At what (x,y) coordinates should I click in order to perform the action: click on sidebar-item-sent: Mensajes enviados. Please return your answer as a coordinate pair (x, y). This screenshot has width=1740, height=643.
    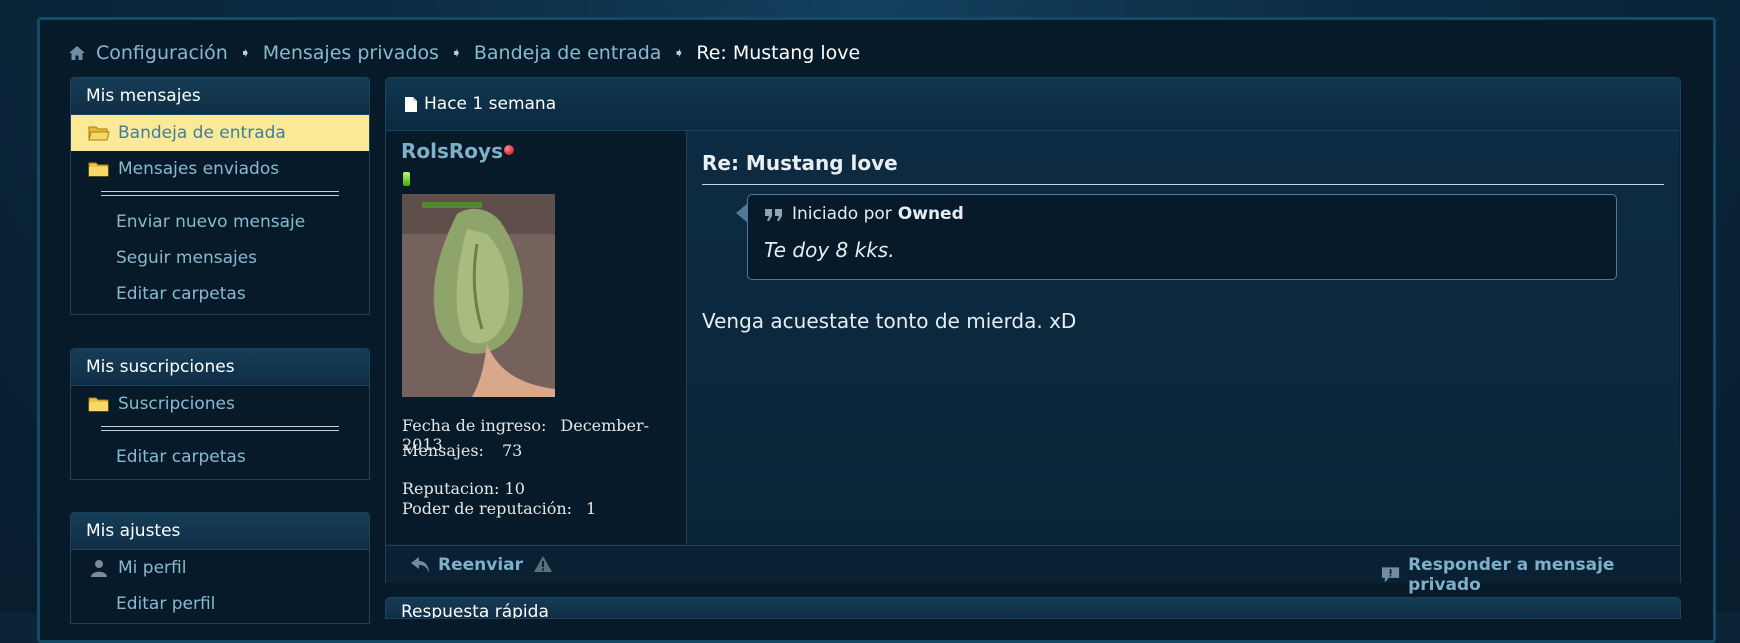
    Looking at the image, I should click on (220, 169).